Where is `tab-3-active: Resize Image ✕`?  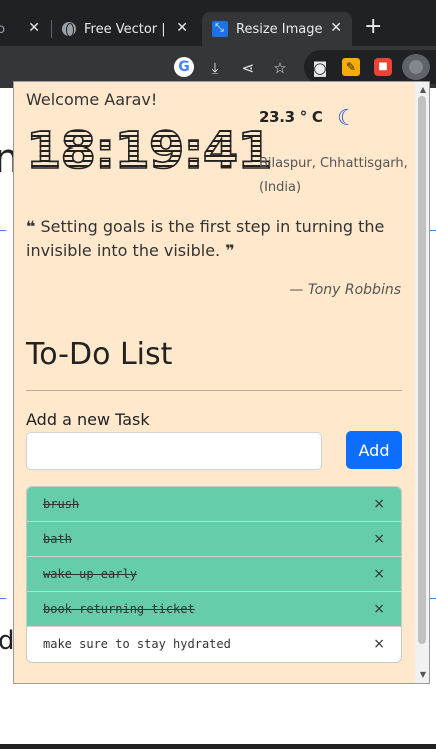 tab-3-active: Resize Image ✕ is located at coordinates (277, 29).